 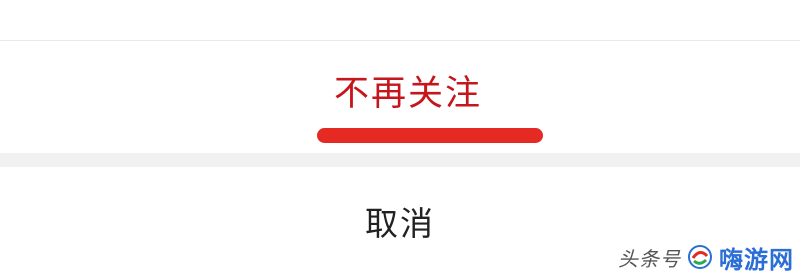 What do you see at coordinates (700, 257) in the screenshot?
I see `brand-logo-icon` at bounding box center [700, 257].